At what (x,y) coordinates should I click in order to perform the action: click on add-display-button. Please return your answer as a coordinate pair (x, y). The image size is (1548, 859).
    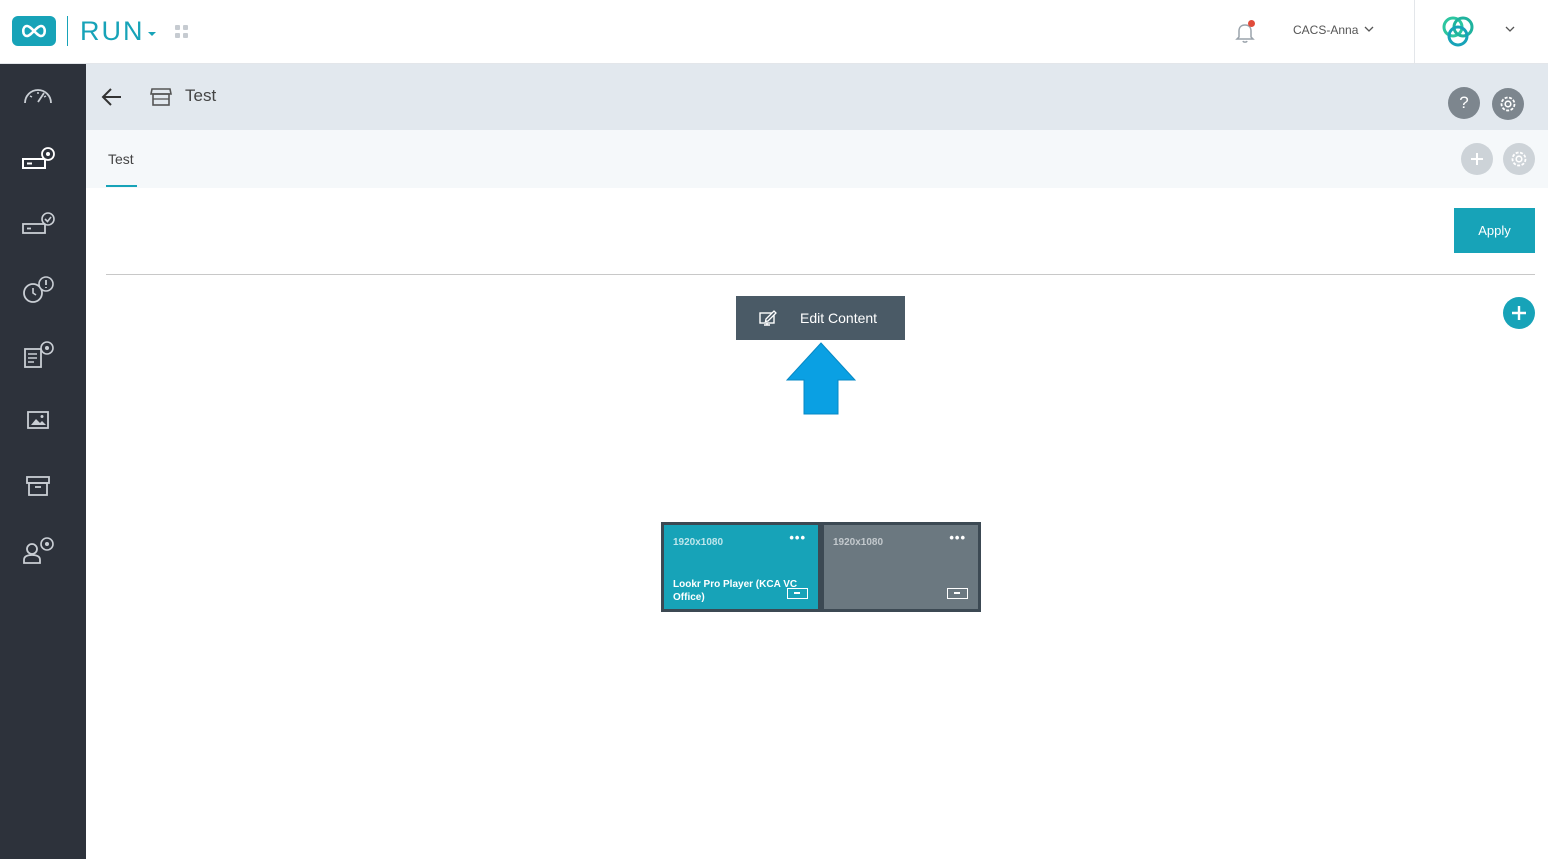
    Looking at the image, I should click on (1519, 313).